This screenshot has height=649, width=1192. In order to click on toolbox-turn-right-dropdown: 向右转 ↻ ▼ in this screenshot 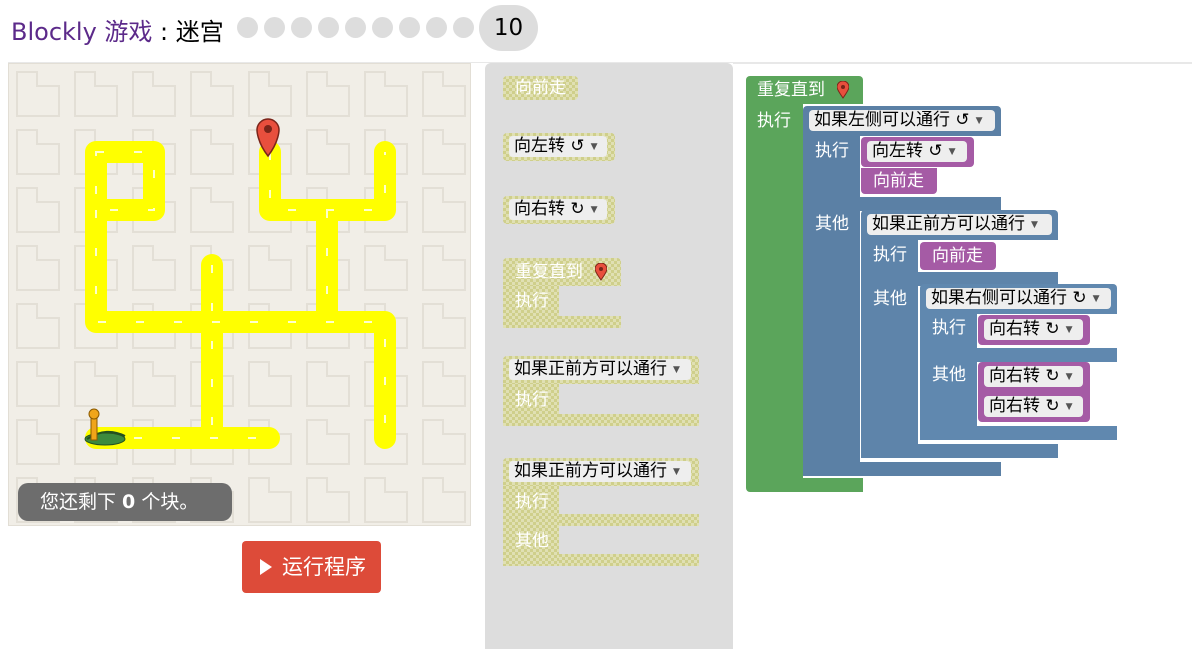, I will do `click(558, 209)`.